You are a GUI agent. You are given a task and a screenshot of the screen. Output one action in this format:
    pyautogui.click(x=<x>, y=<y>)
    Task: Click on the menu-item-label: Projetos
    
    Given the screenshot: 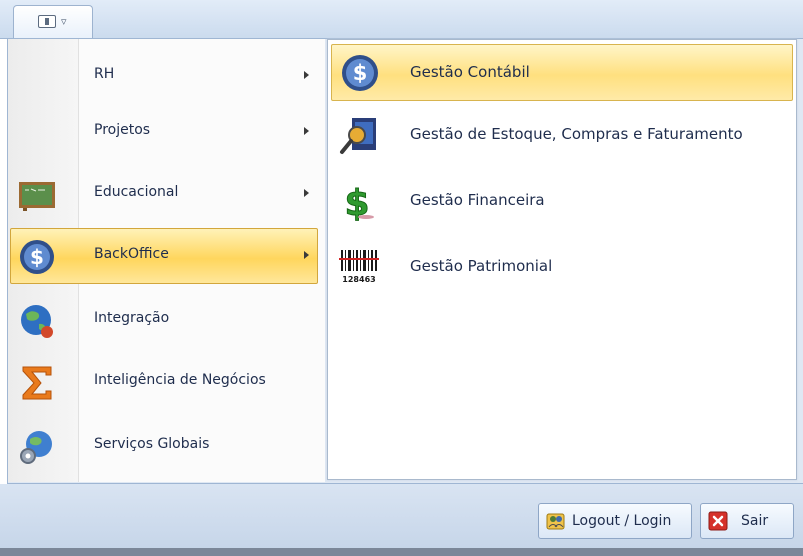 What is the action you would take?
    pyautogui.click(x=122, y=130)
    